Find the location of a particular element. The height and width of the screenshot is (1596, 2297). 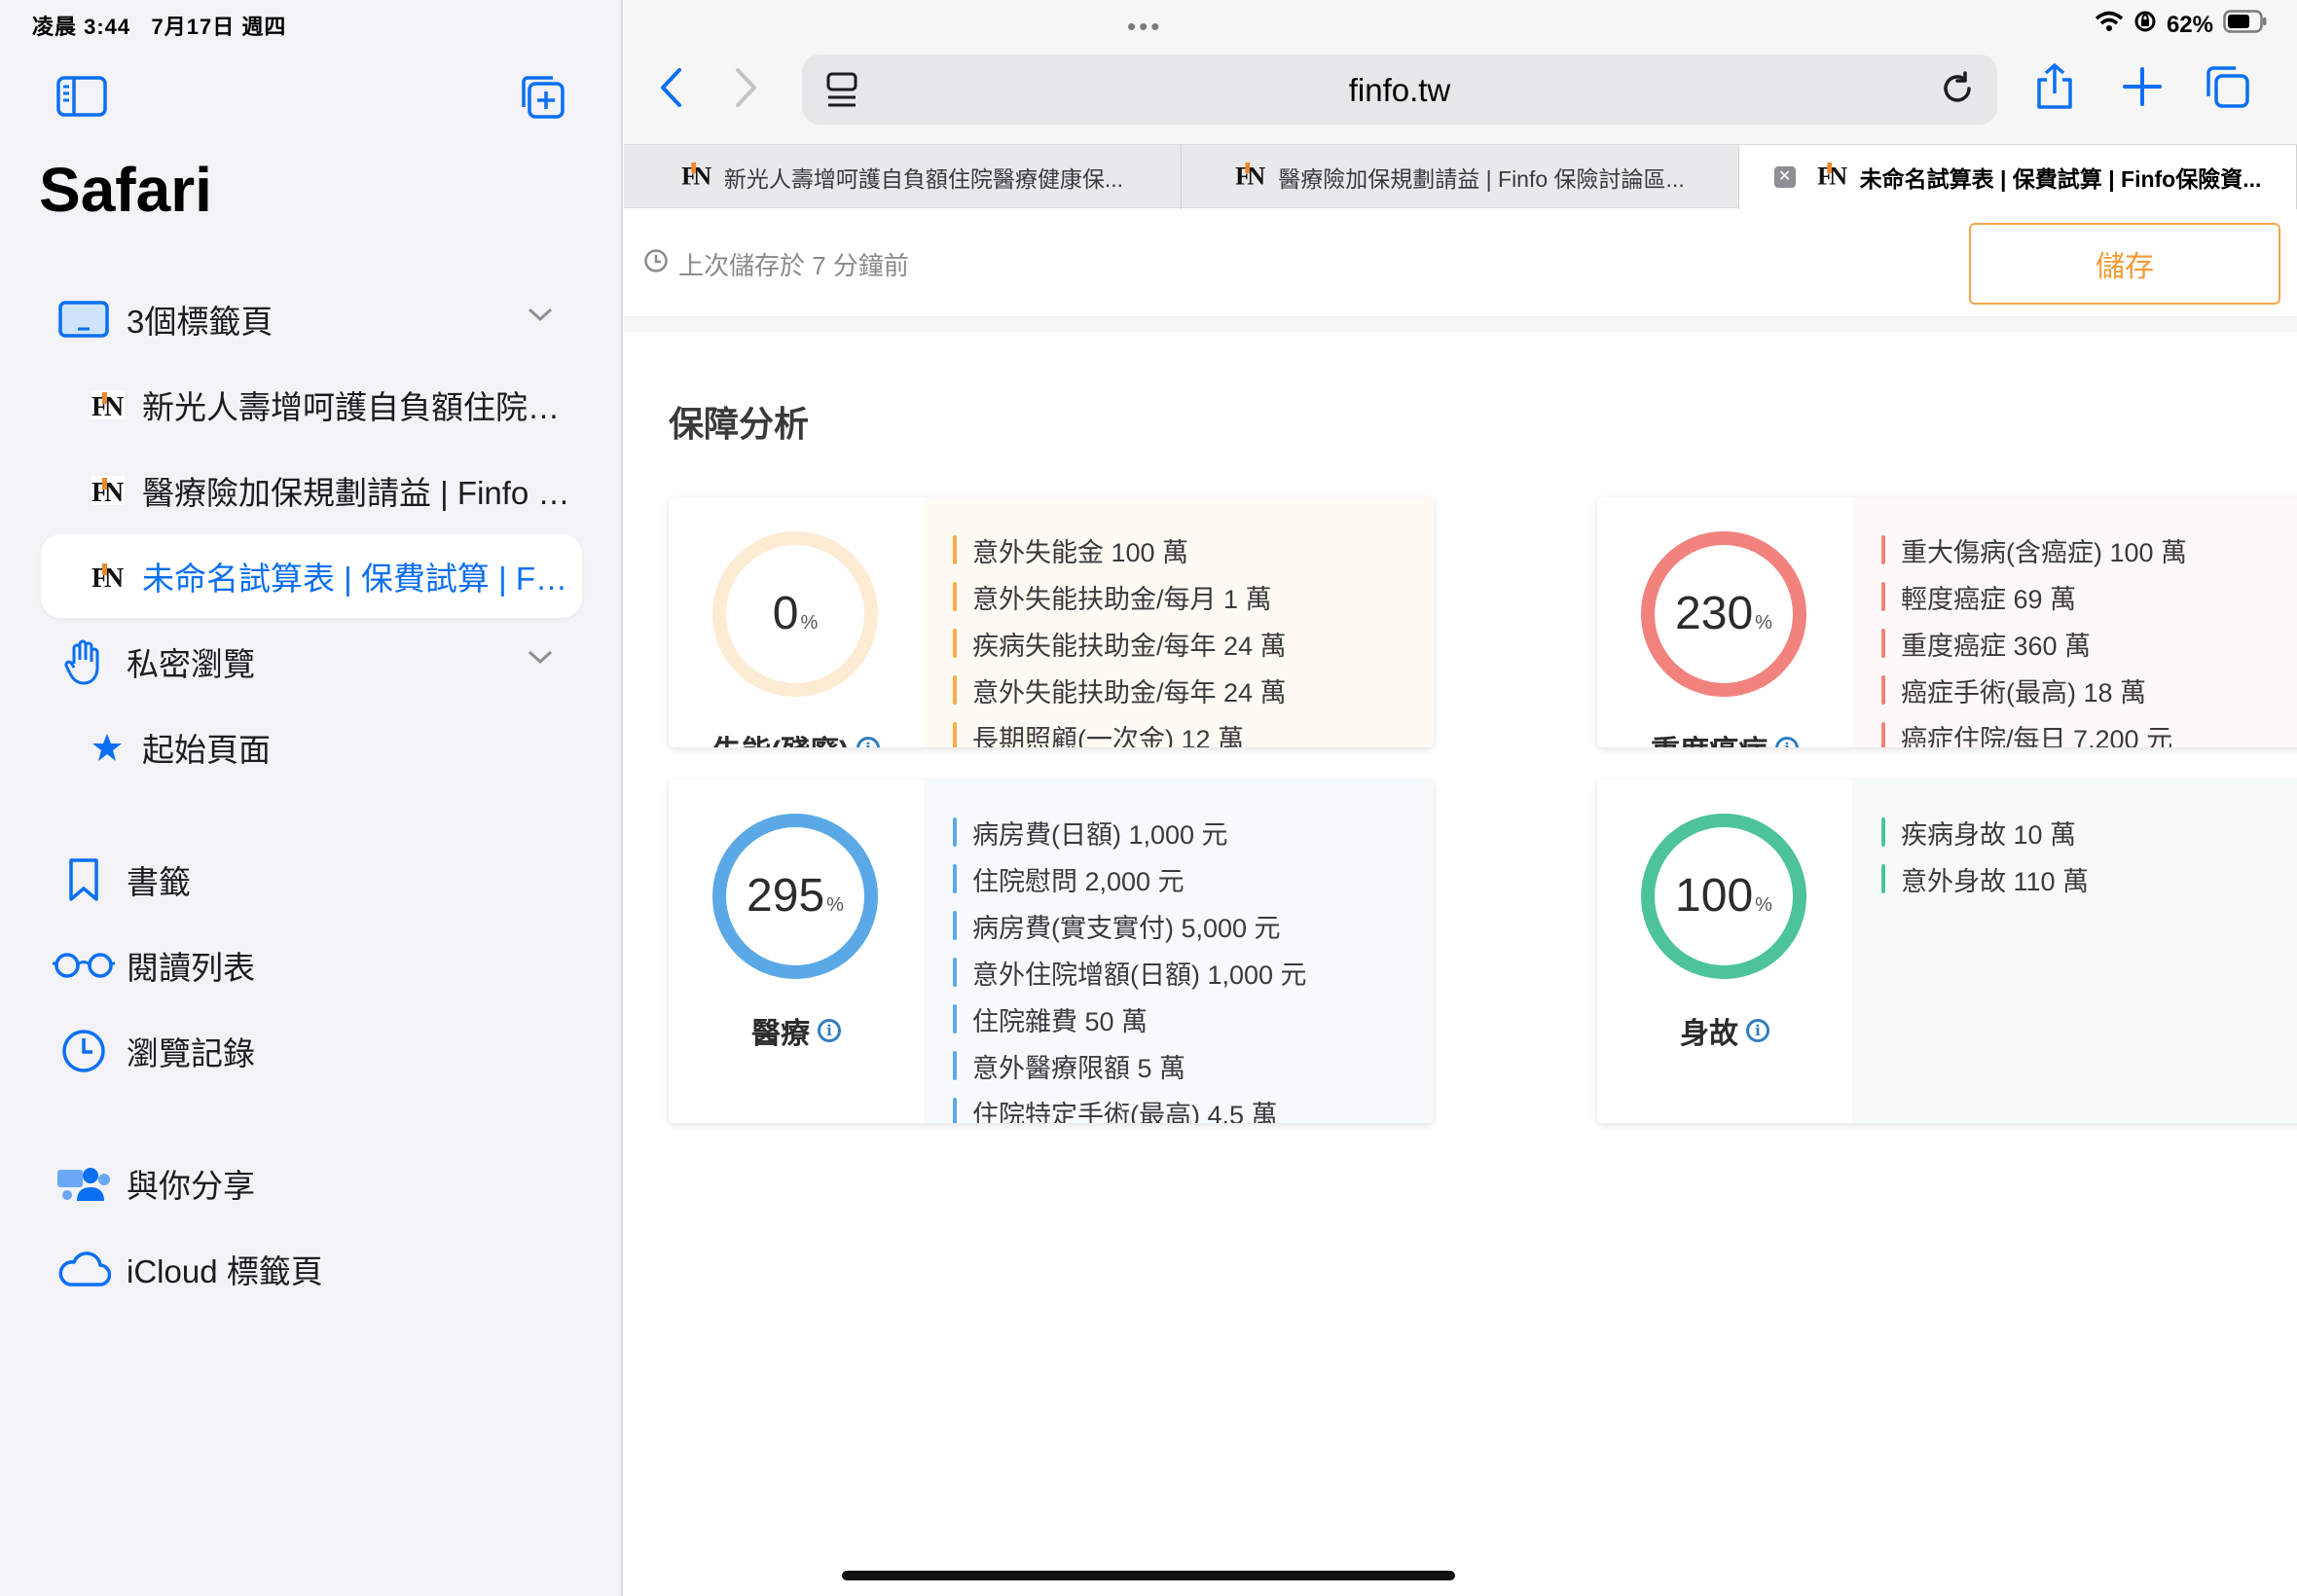

coverage-item: 癌症手術(最高) 18 萬 is located at coordinates (2089, 690).